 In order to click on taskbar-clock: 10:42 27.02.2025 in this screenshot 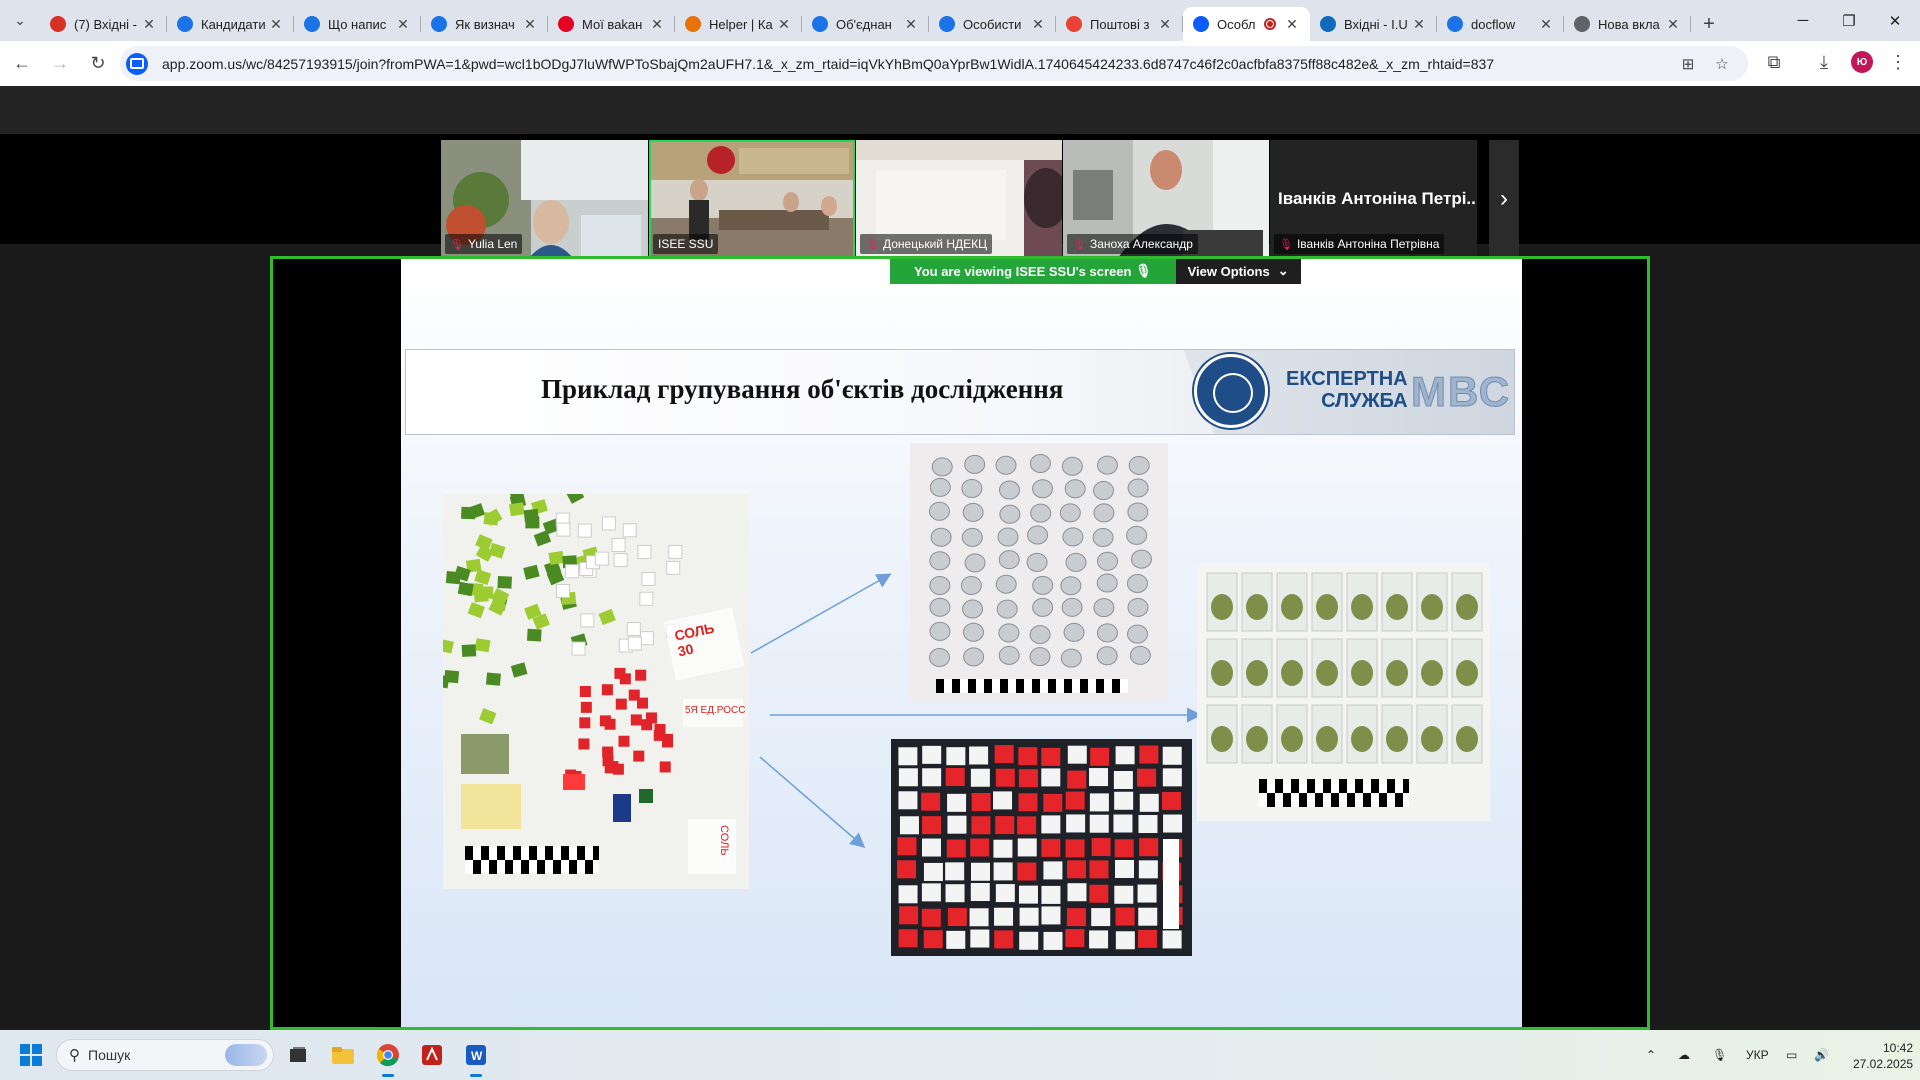, I will do `click(1883, 1056)`.